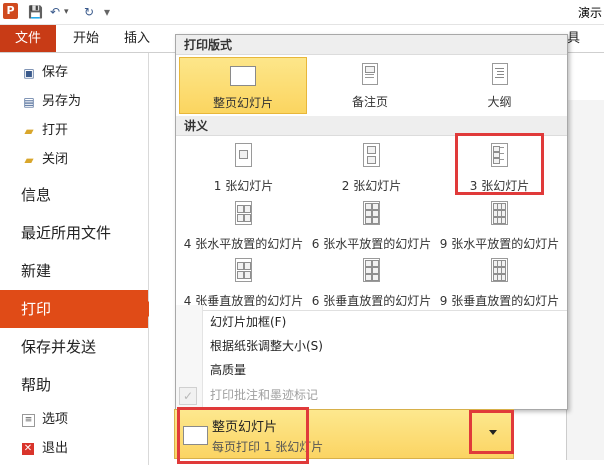  I want to click on combo-title: 整页幻灯片, so click(245, 427).